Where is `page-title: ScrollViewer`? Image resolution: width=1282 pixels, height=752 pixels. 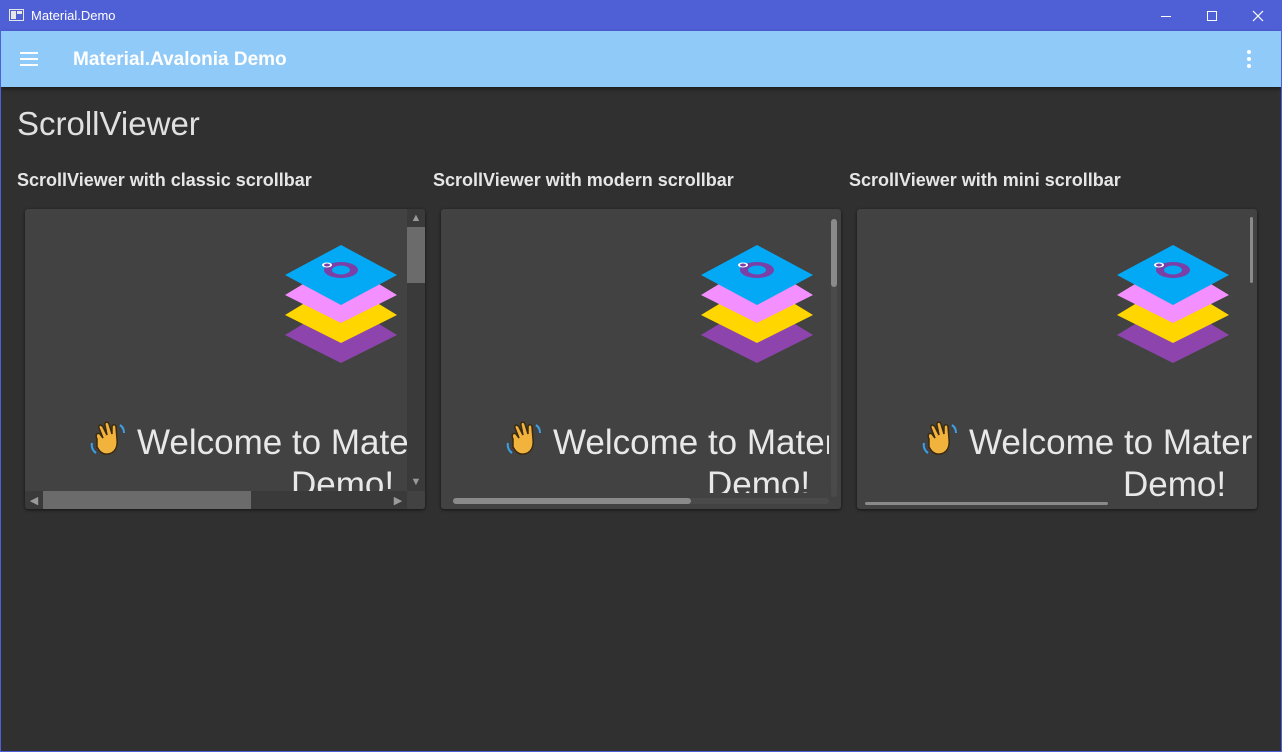
page-title: ScrollViewer is located at coordinates (108, 123).